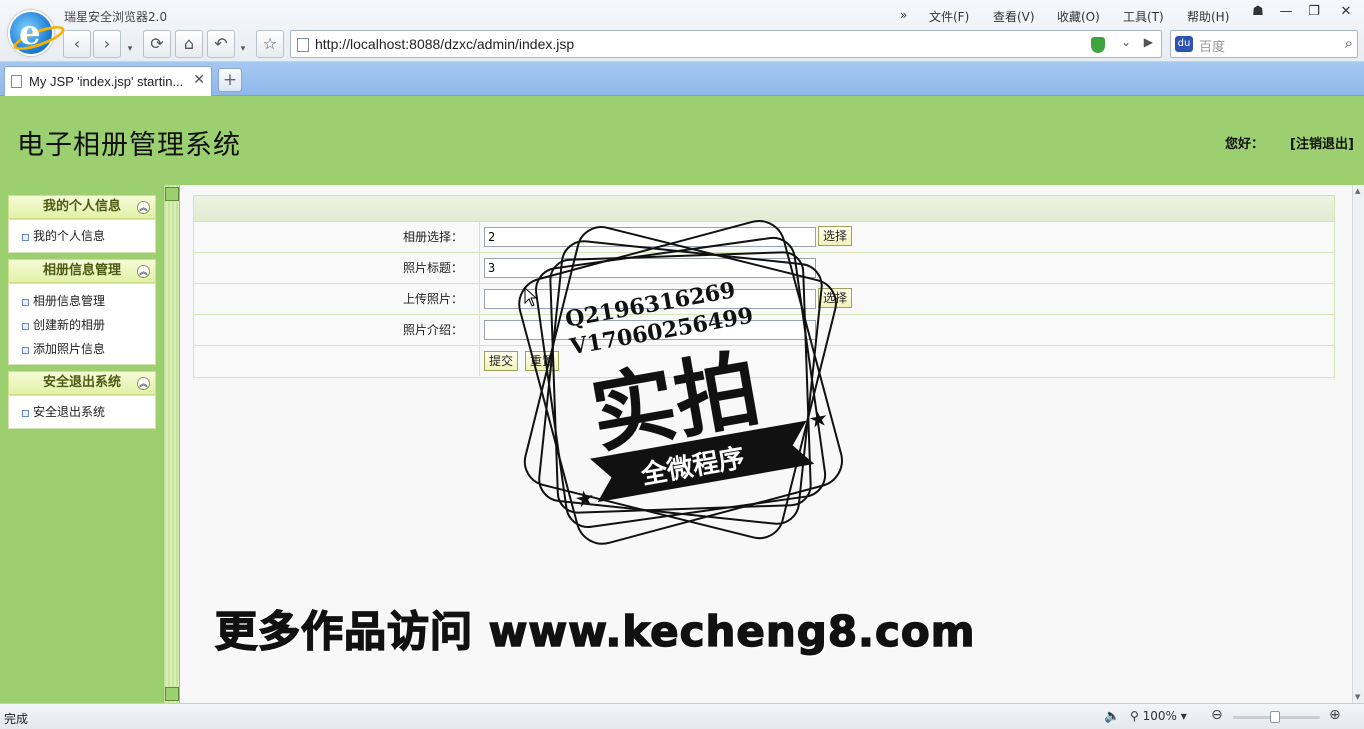 The width and height of the screenshot is (1364, 729). What do you see at coordinates (595, 631) in the screenshot?
I see `watermark-footer: 更多作品访问 www.kecheng8.com` at bounding box center [595, 631].